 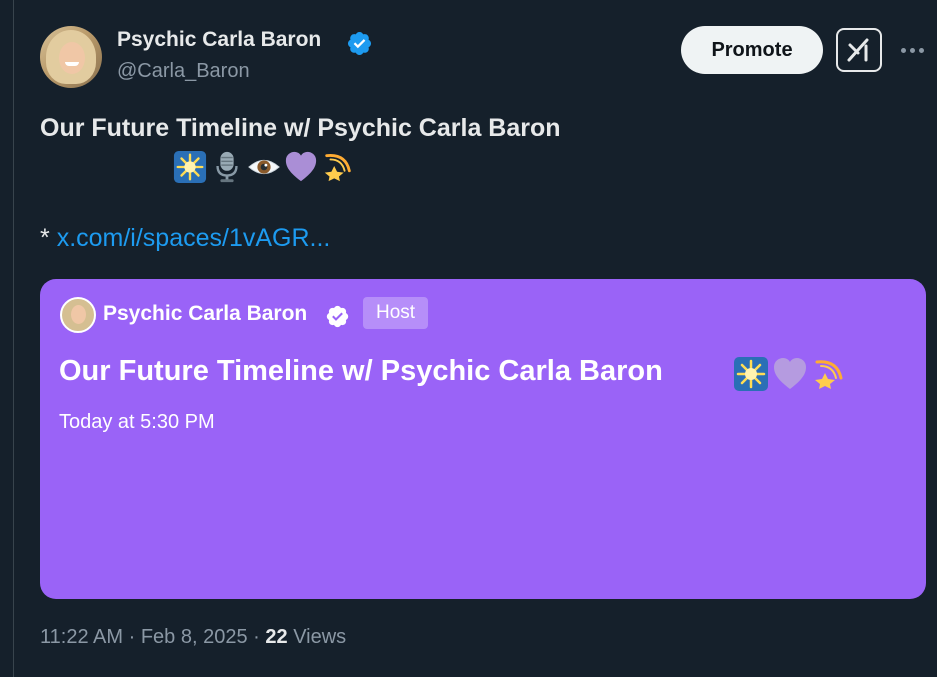 What do you see at coordinates (81, 637) in the screenshot?
I see `tweet-time: 11:22 AM` at bounding box center [81, 637].